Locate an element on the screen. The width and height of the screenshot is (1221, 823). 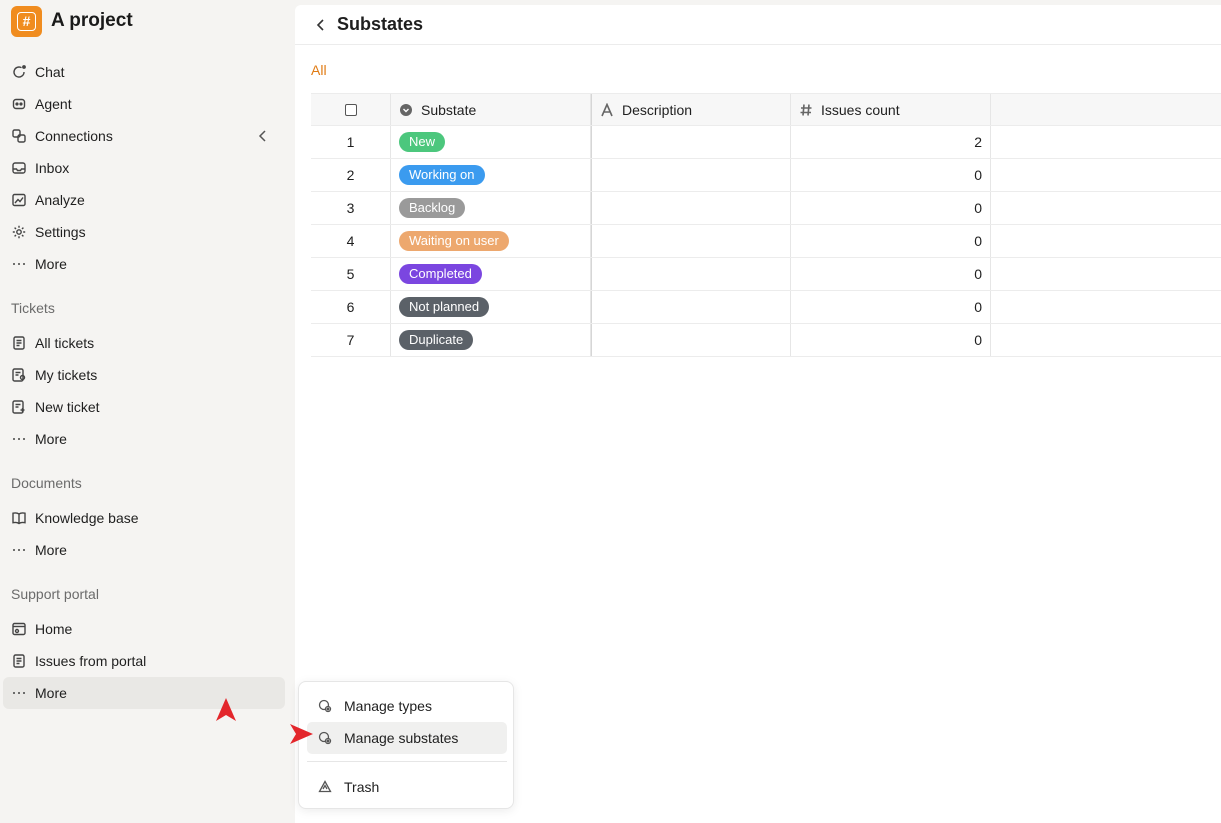
menu-item-label: Manage types is located at coordinates (388, 706).